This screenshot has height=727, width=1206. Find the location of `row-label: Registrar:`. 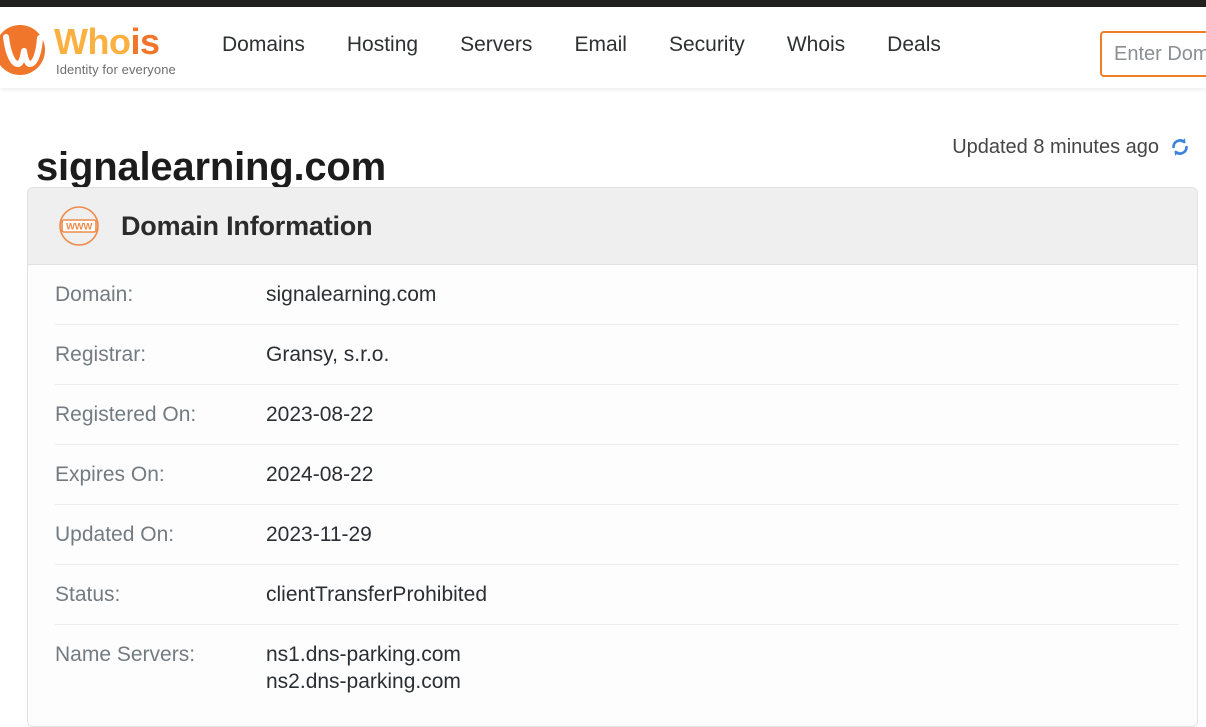

row-label: Registrar: is located at coordinates (101, 354).